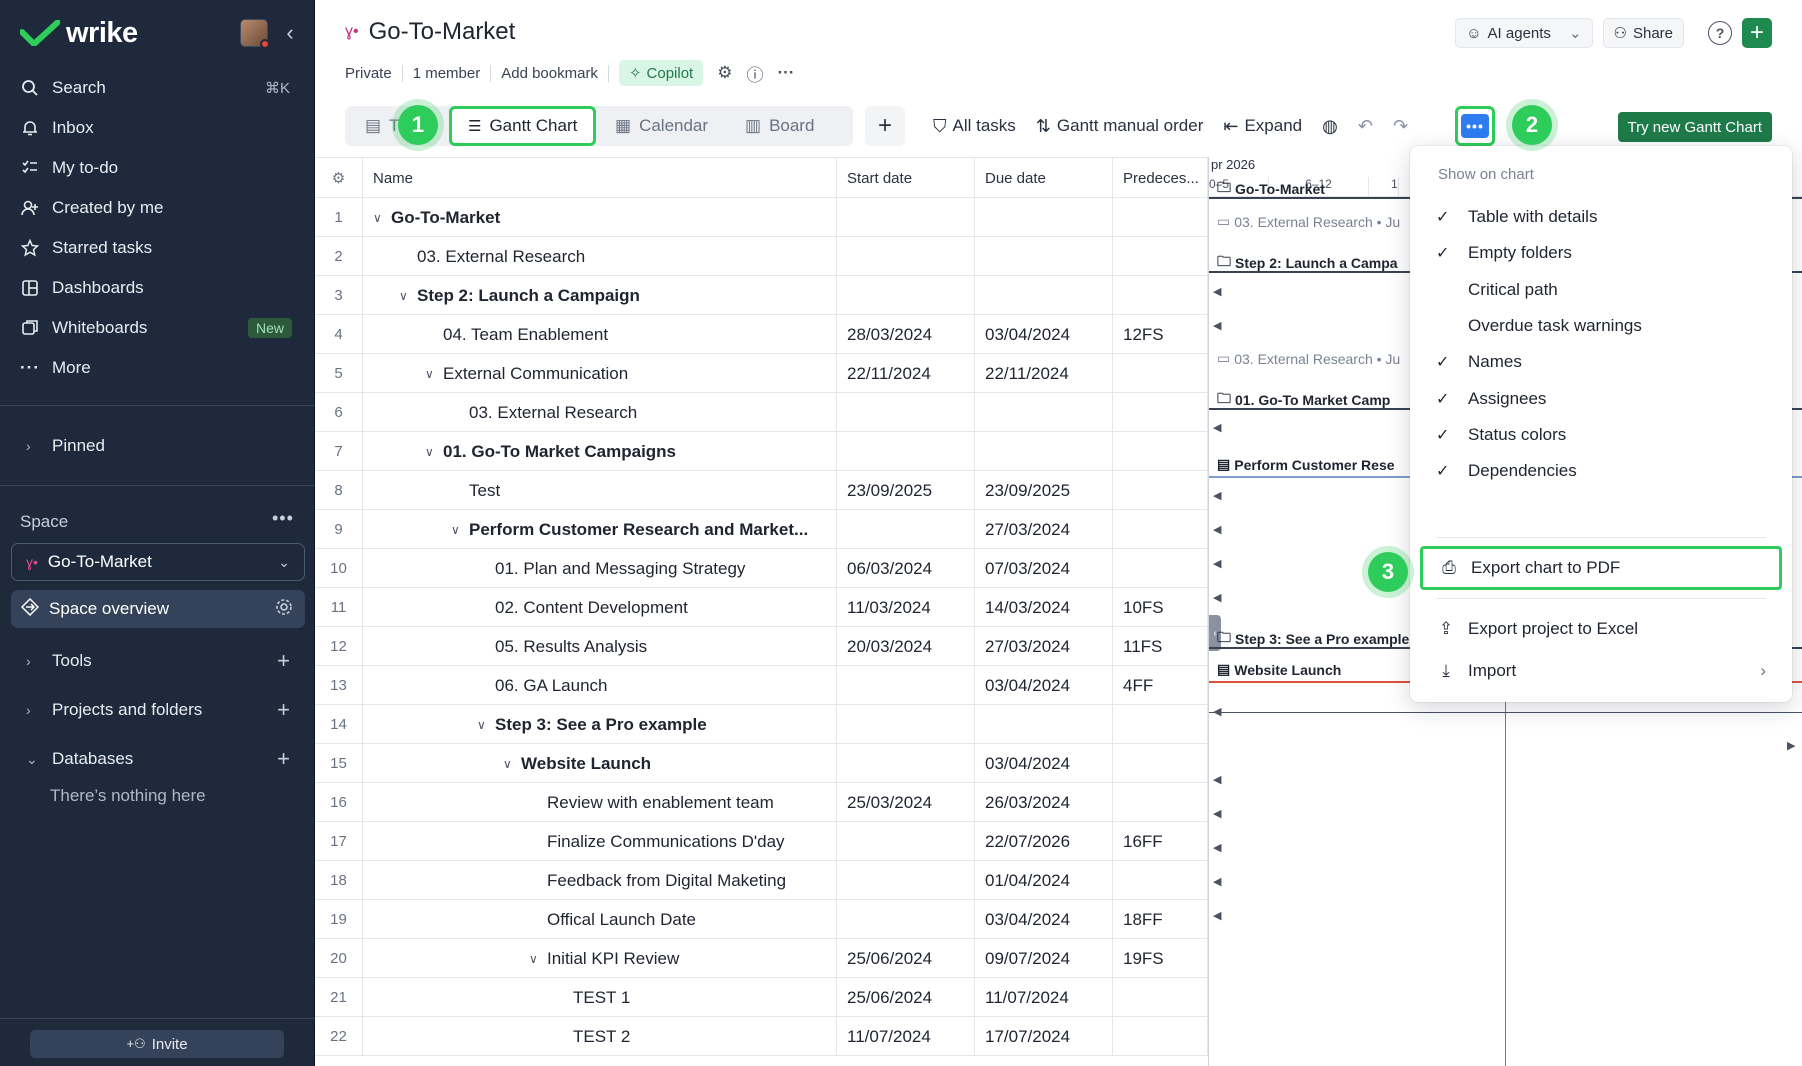  What do you see at coordinates (1694, 127) in the screenshot?
I see `try-new-gantt-button: Try new Gantt Chart` at bounding box center [1694, 127].